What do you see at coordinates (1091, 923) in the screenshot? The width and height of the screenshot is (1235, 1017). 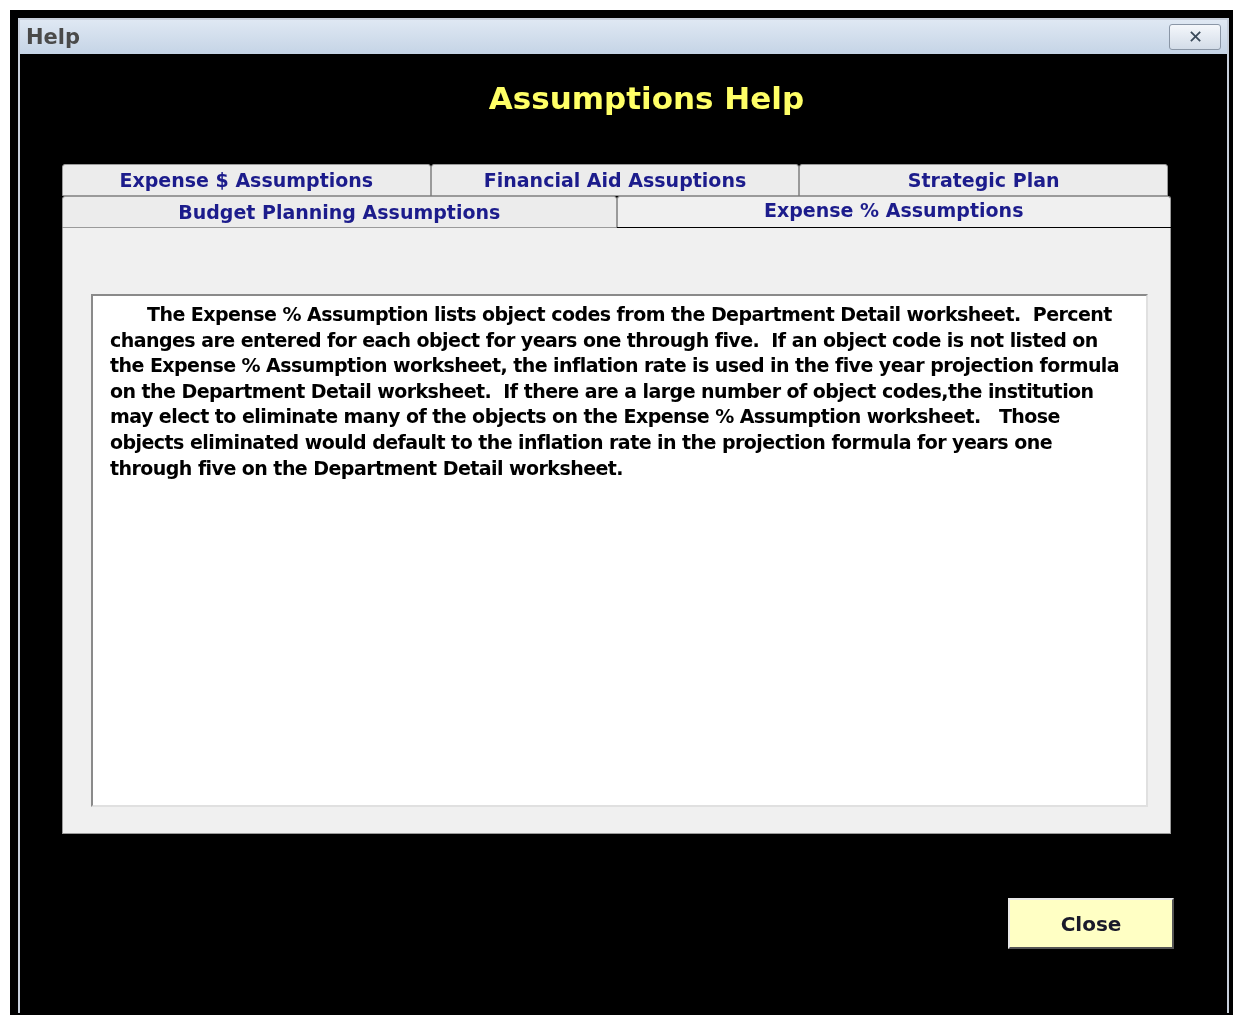 I see `close-button: Close` at bounding box center [1091, 923].